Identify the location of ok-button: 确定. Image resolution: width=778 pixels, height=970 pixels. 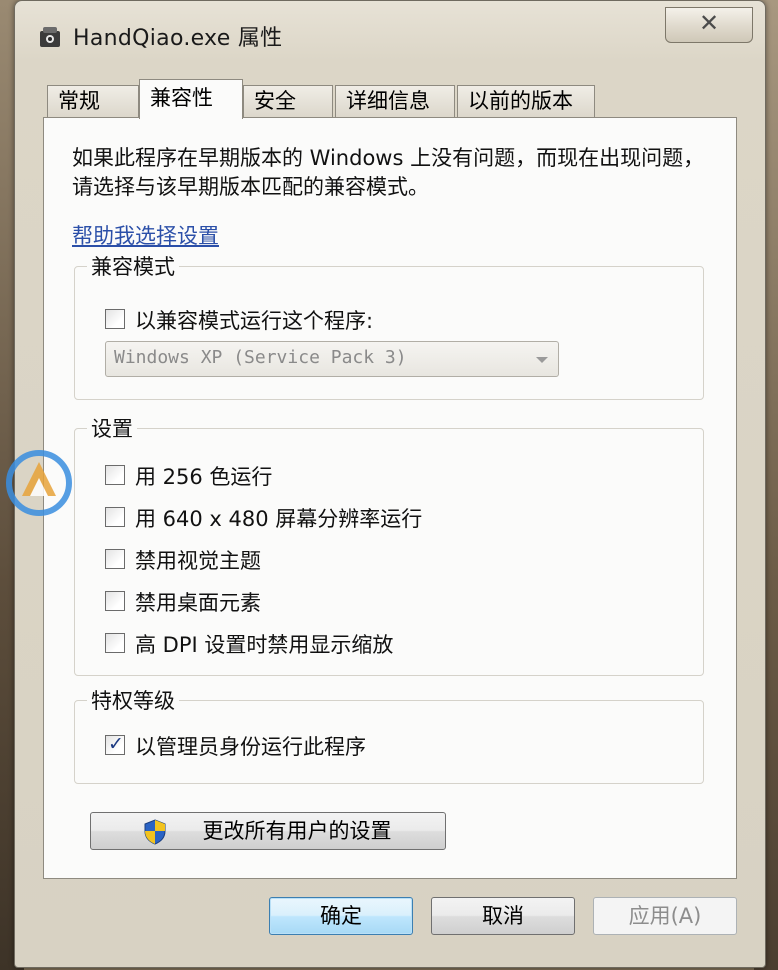
(341, 916).